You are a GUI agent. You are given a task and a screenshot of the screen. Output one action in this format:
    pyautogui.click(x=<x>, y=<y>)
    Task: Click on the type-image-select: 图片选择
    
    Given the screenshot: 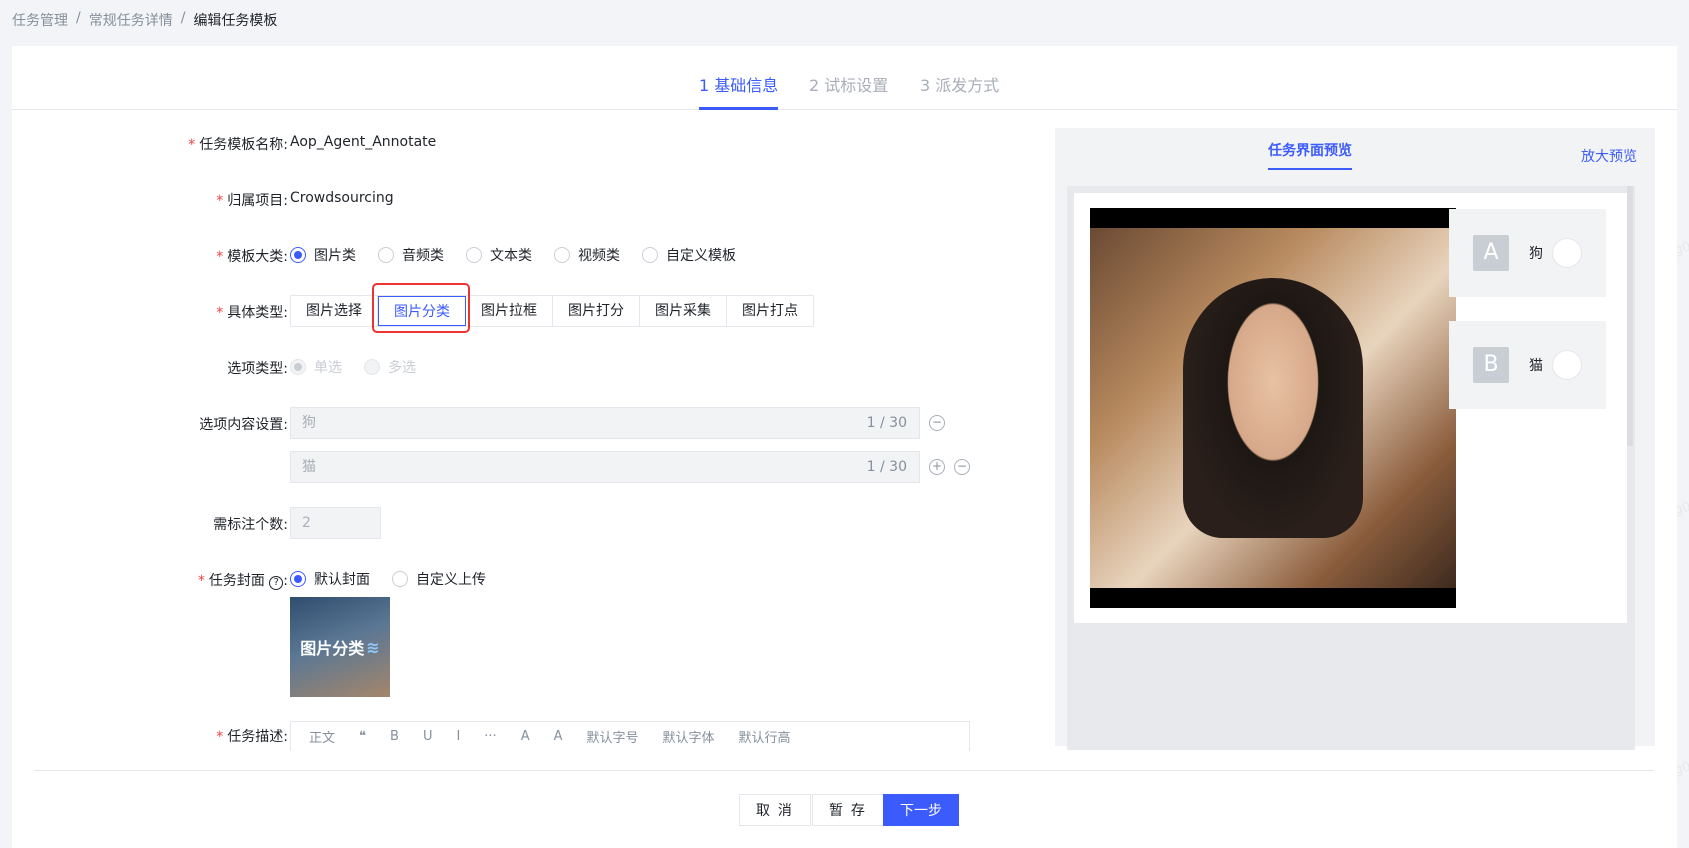 What is the action you would take?
    pyautogui.click(x=334, y=311)
    